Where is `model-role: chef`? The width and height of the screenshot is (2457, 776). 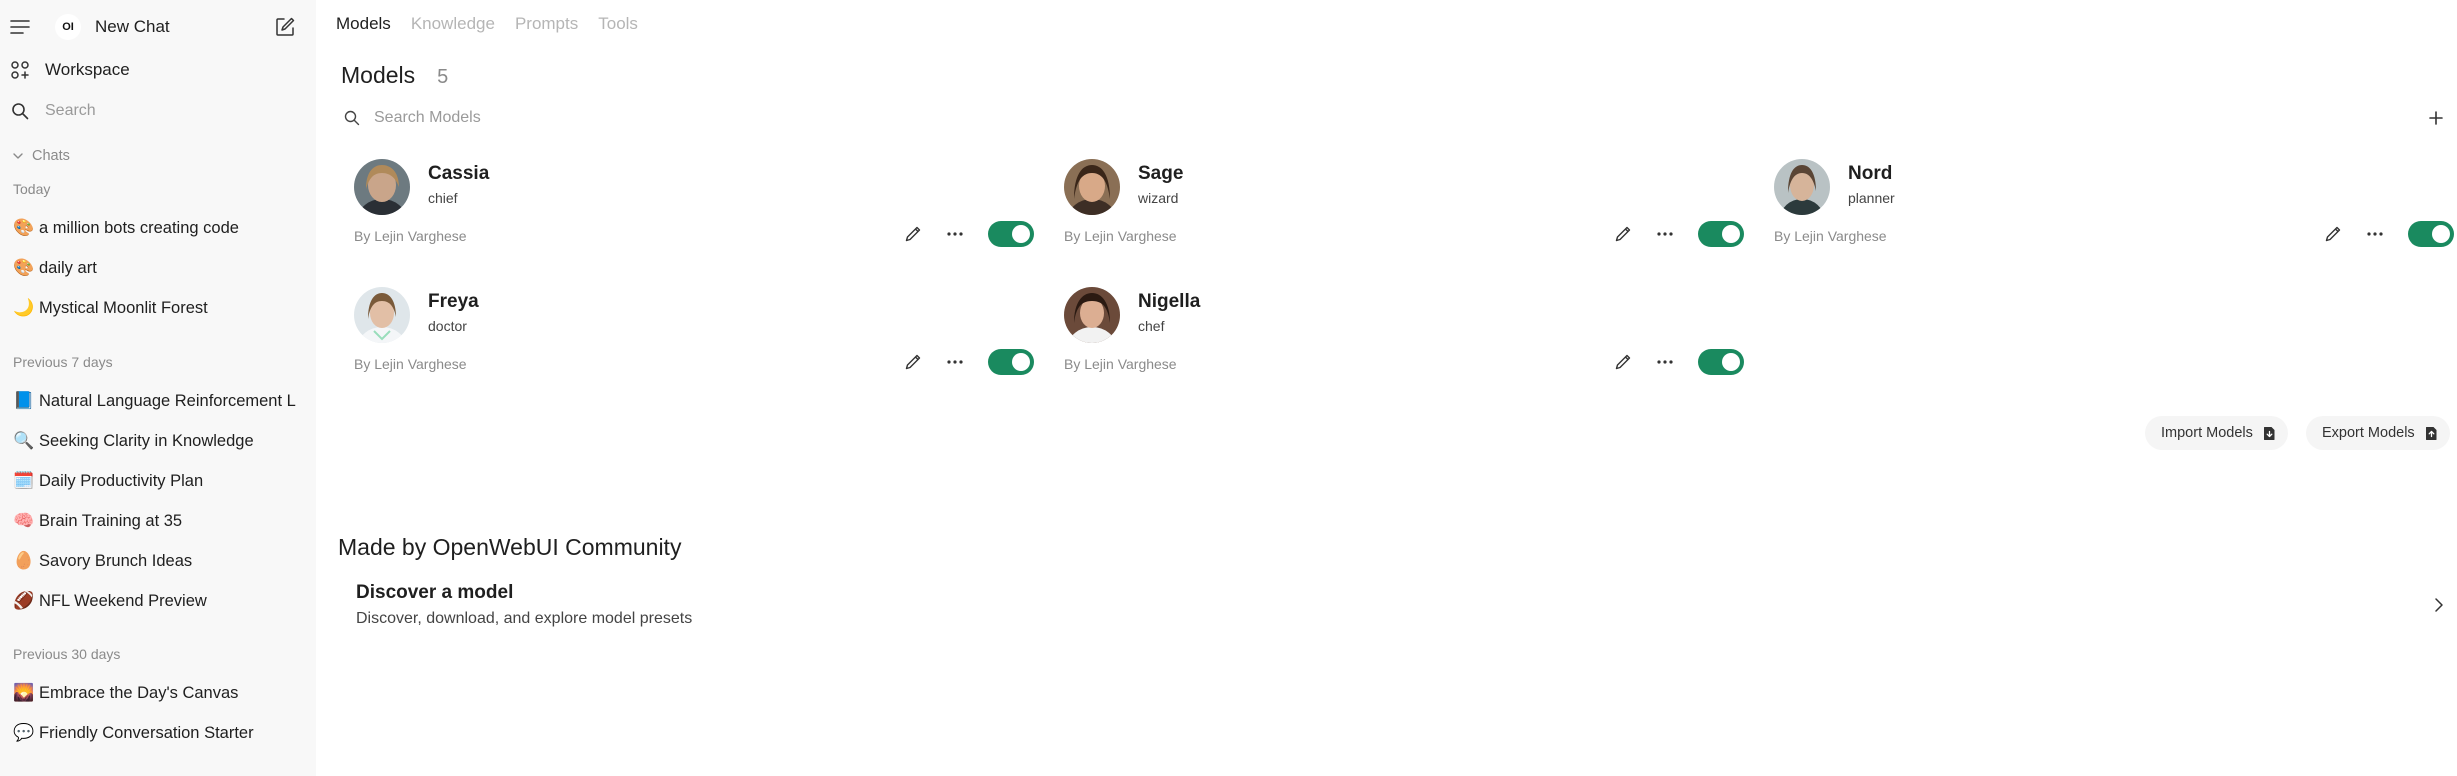
model-role: chef is located at coordinates (1151, 326).